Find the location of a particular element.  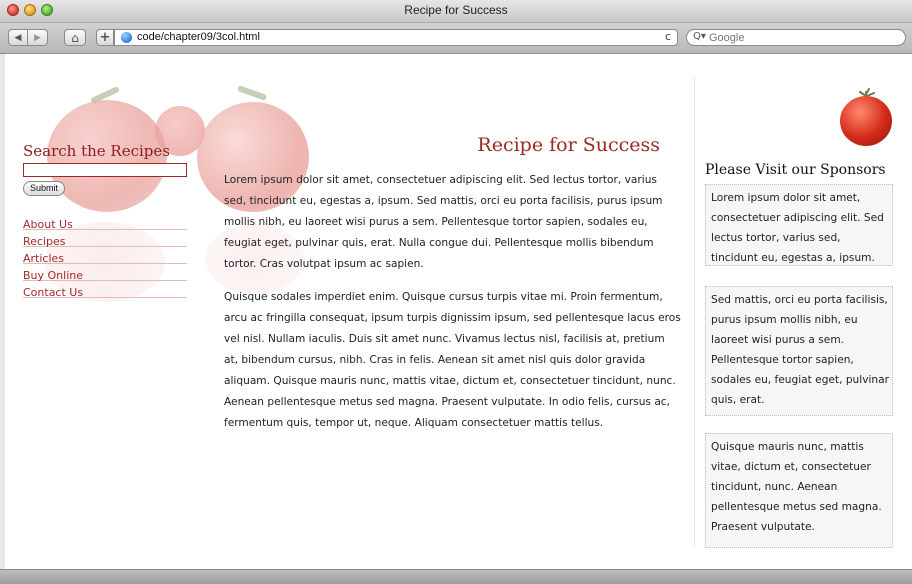

back-button: ◀ is located at coordinates (18, 37).